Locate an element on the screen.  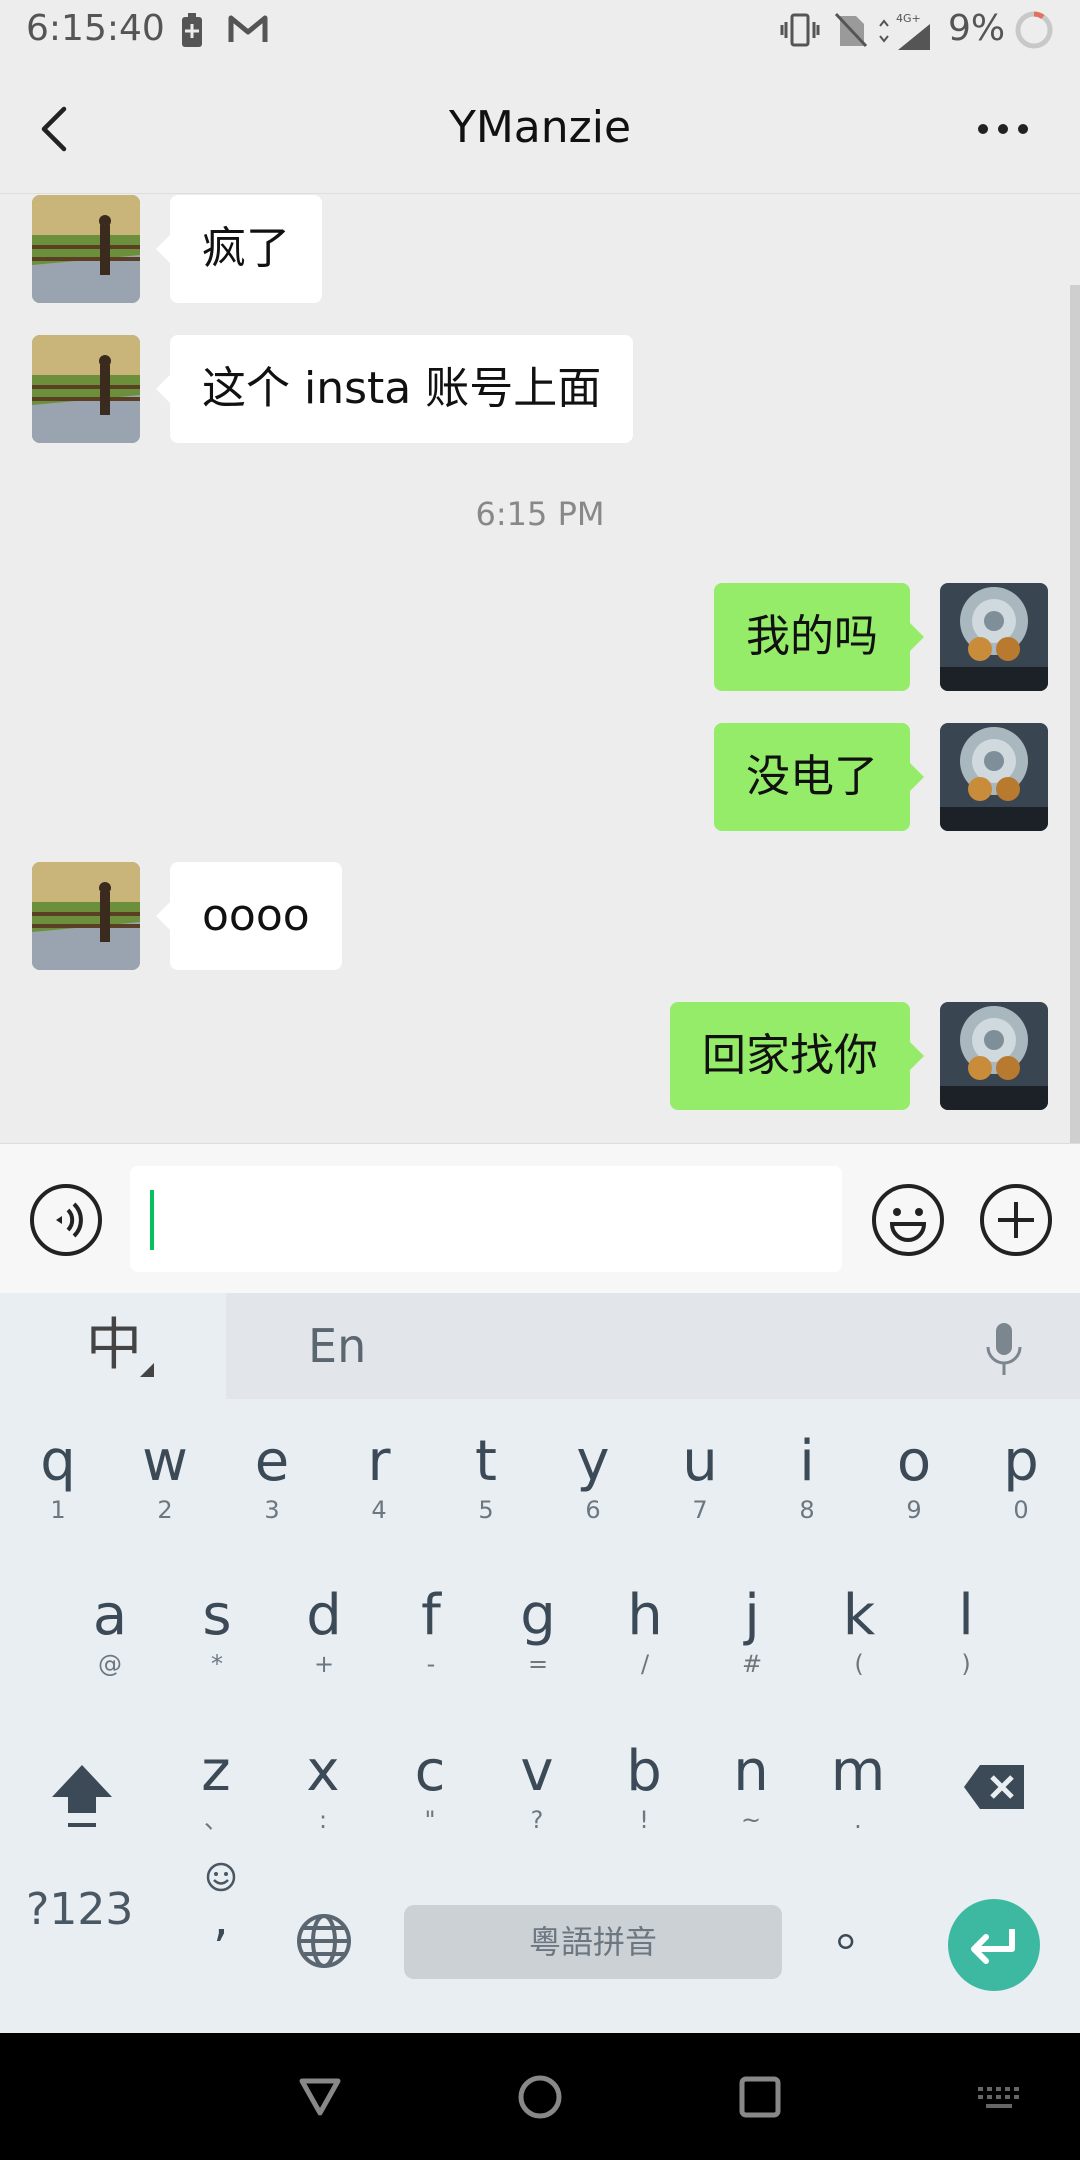
more-button is located at coordinates (1003, 129).